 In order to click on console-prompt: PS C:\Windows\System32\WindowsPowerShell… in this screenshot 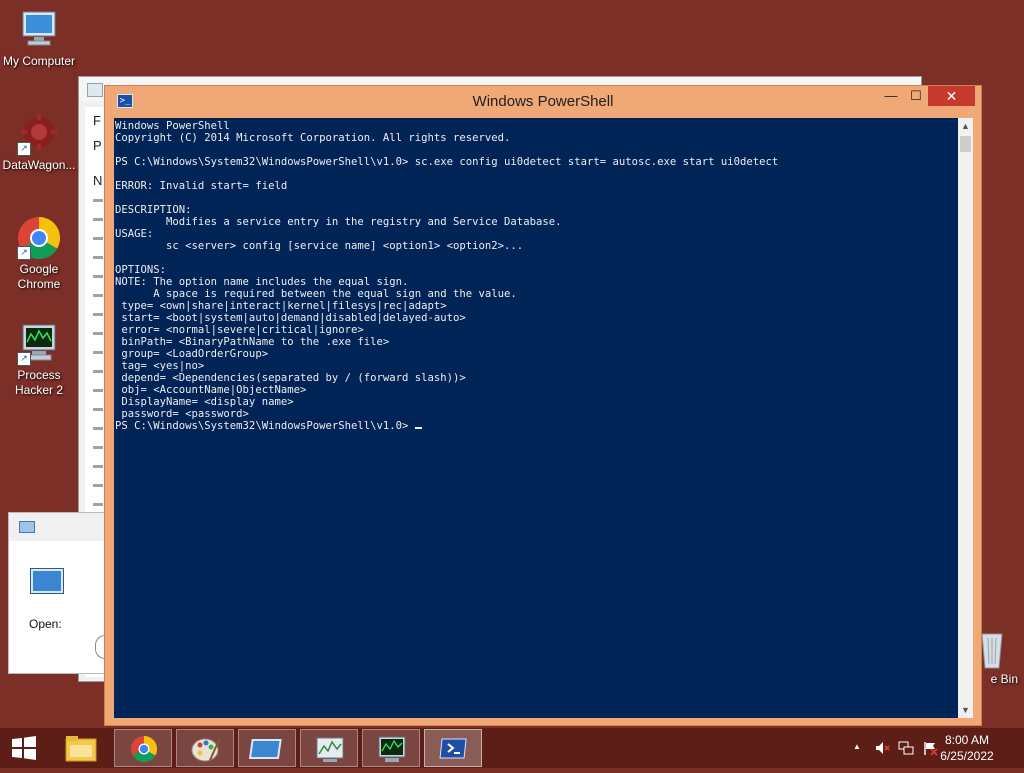, I will do `click(265, 426)`.